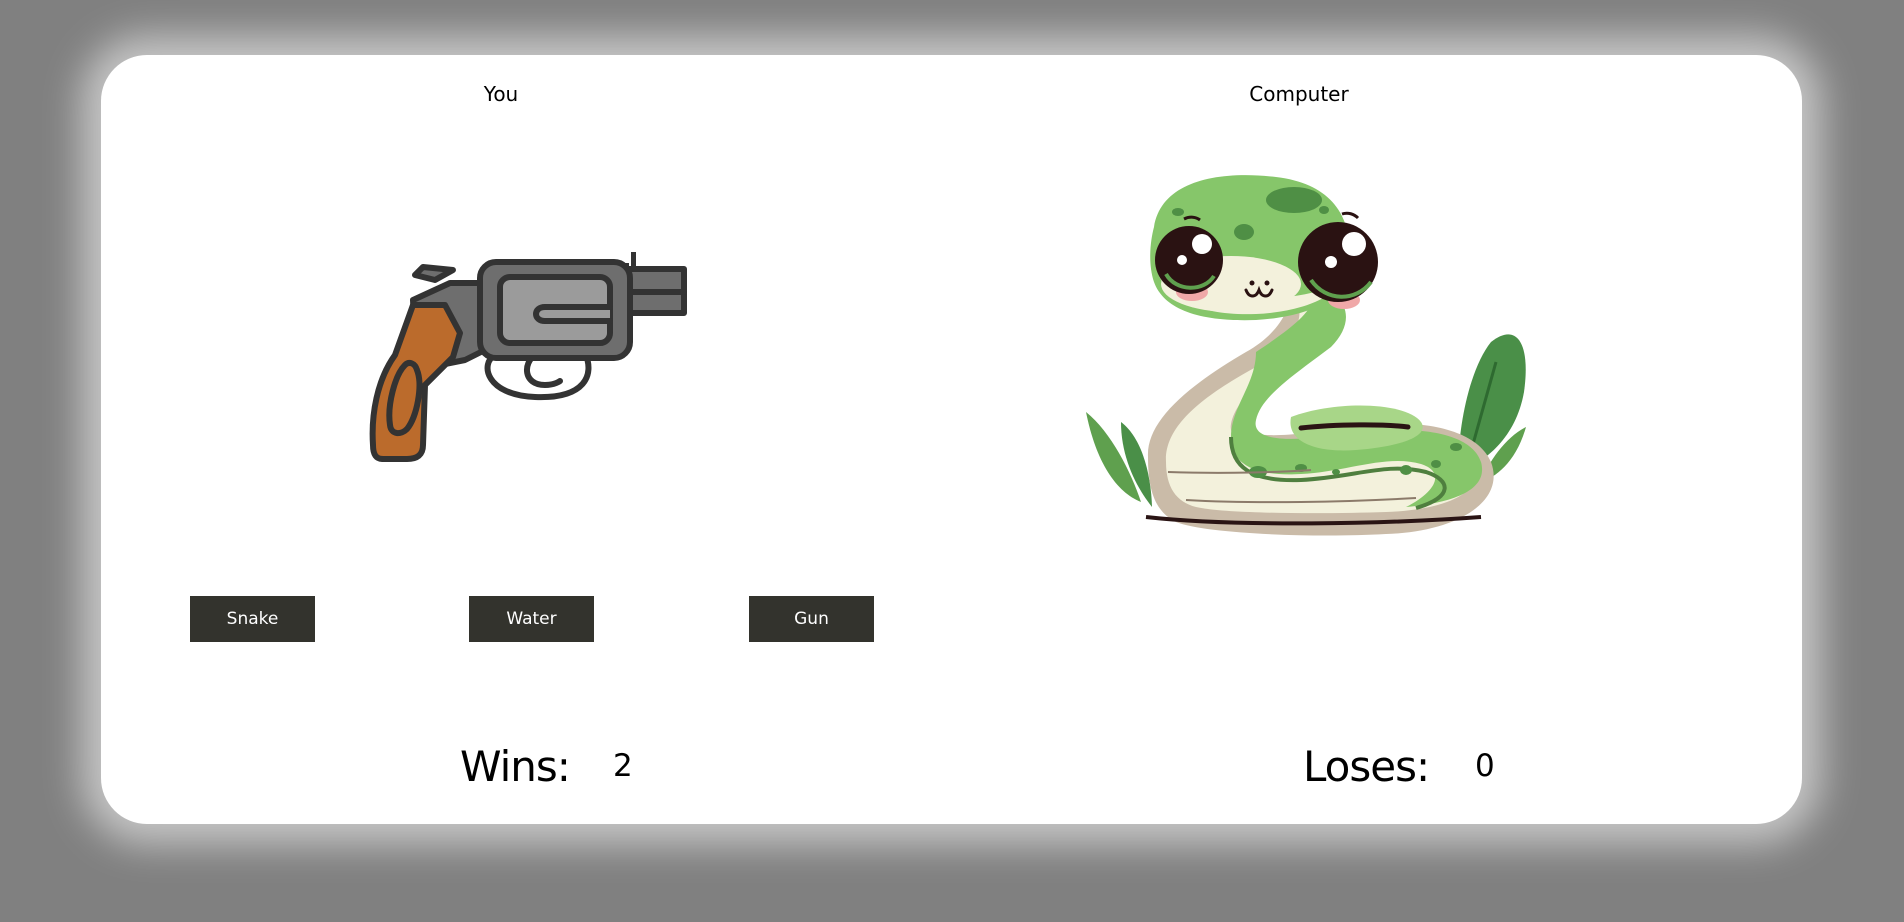 The width and height of the screenshot is (1904, 922). Describe the element at coordinates (528, 357) in the screenshot. I see `revolver-icon` at that location.